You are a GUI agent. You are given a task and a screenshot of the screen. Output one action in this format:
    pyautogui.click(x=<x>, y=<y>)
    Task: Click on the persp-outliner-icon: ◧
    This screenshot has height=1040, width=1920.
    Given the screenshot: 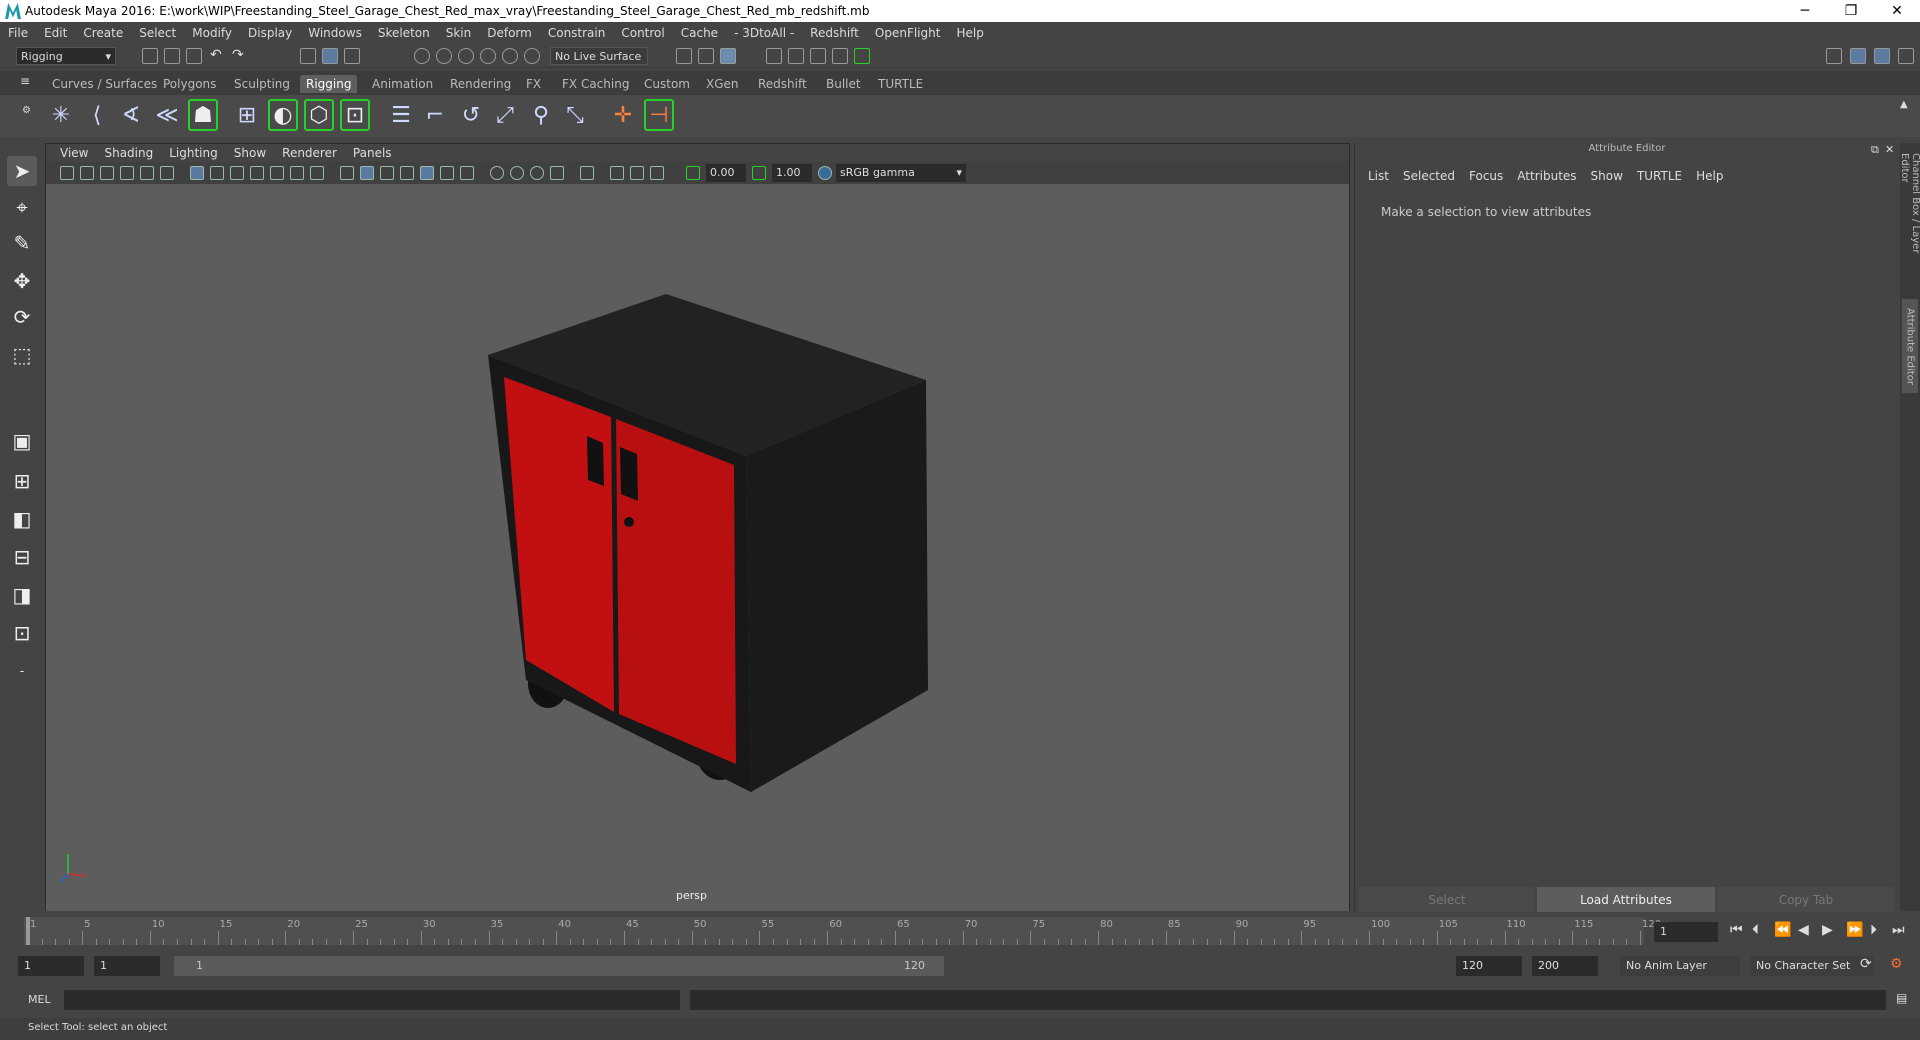 What is the action you would take?
    pyautogui.click(x=22, y=519)
    